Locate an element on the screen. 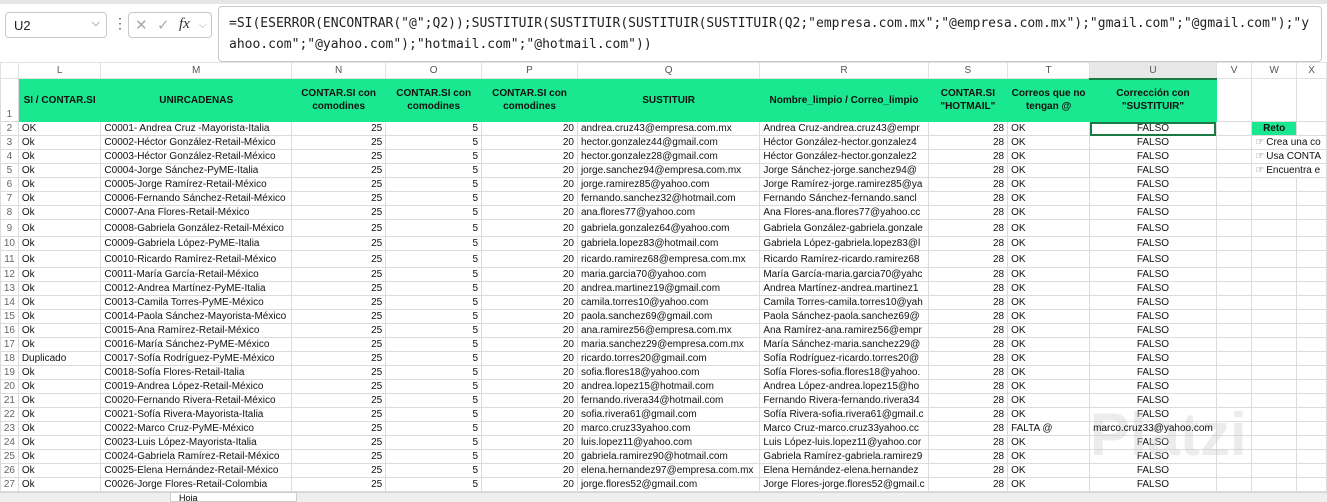 This screenshot has height=502, width=1327. cell-R: Jorge Ramírez-jorge.ramirez85@ya is located at coordinates (844, 184).